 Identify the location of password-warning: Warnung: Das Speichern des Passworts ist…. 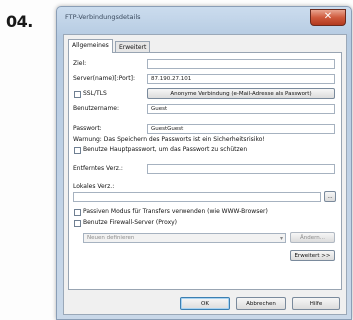
(169, 139).